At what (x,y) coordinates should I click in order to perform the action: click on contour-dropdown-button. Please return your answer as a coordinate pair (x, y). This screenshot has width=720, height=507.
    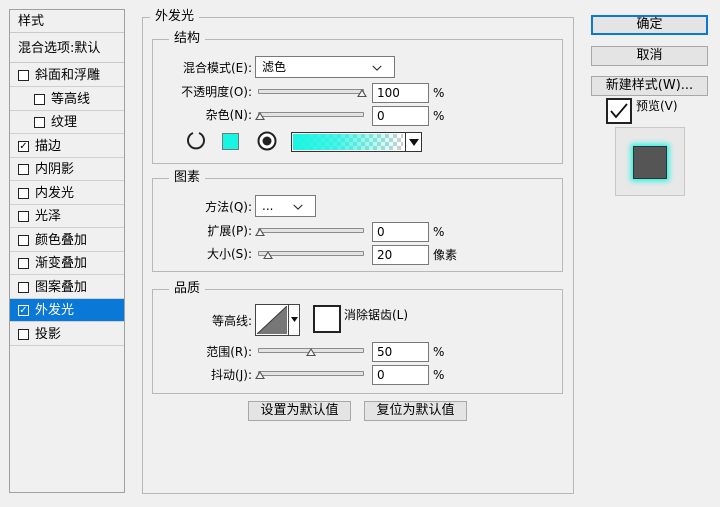
    Looking at the image, I should click on (293, 320).